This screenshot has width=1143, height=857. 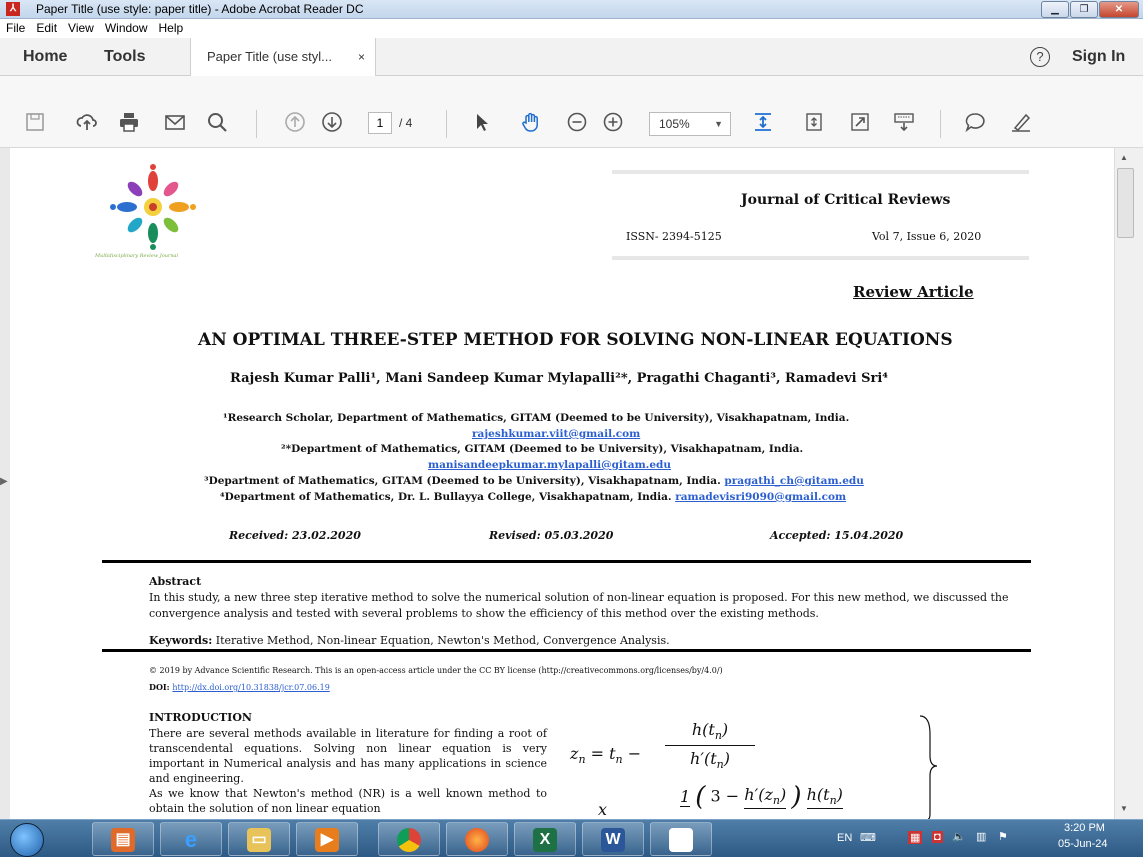 What do you see at coordinates (959, 836) in the screenshot?
I see `volume-icon: 🔈` at bounding box center [959, 836].